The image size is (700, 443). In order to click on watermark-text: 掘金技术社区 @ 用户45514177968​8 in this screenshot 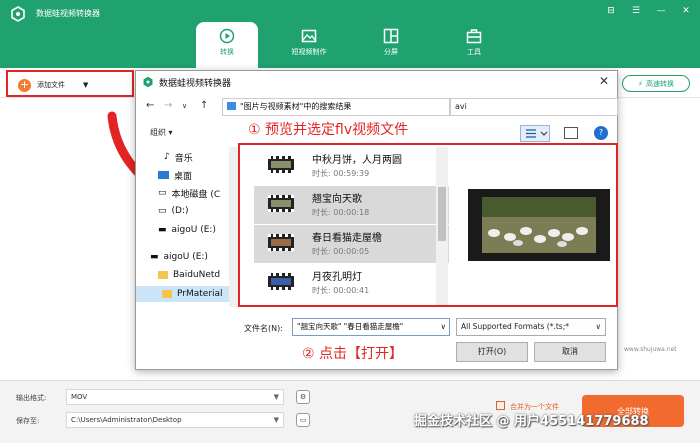, I will do `click(531, 421)`.